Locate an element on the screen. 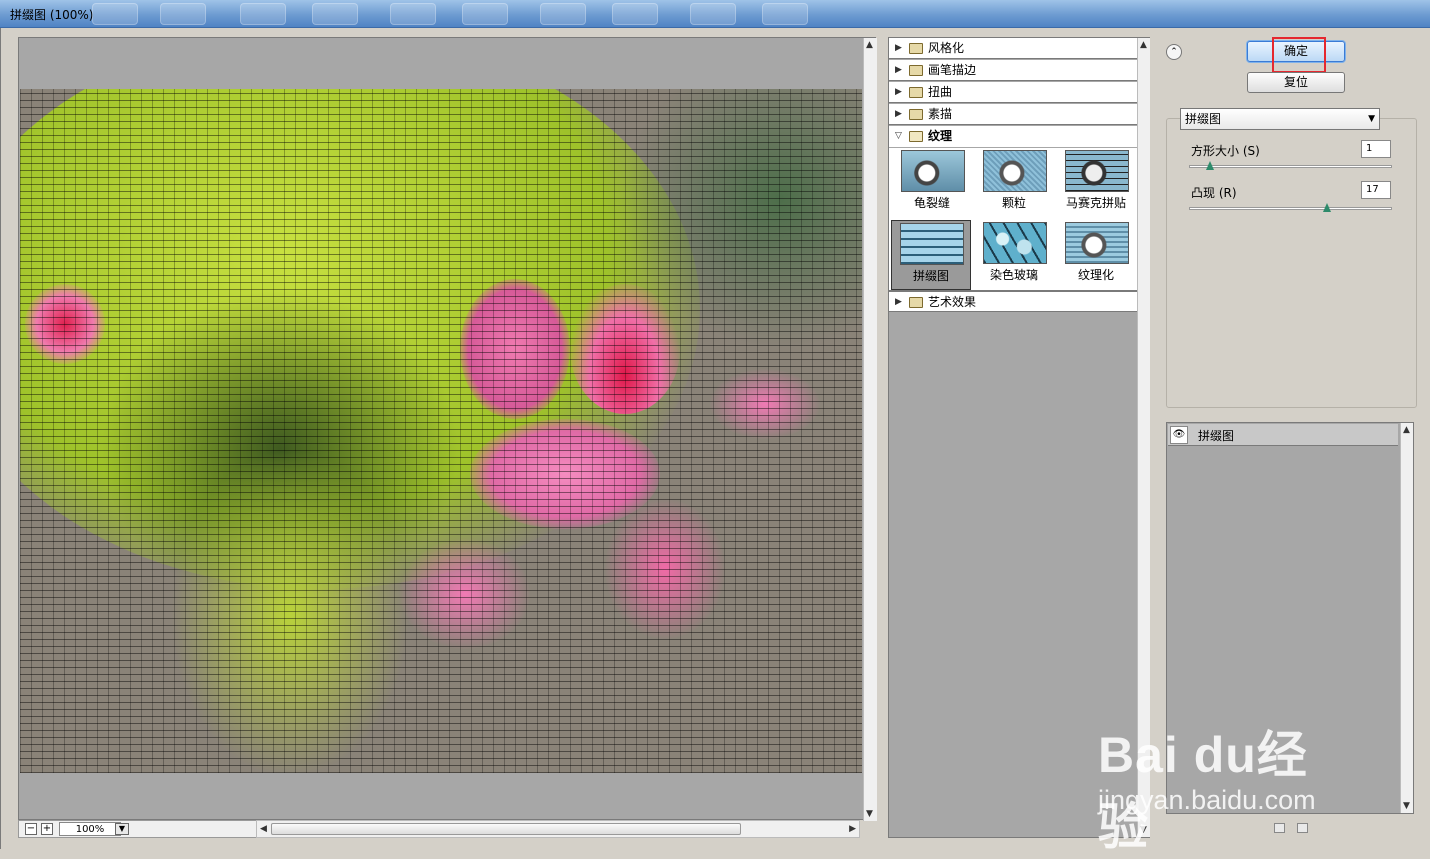 This screenshot has height=859, width=1430. zoom-control: − + 100% ▼ is located at coordinates (138, 829).